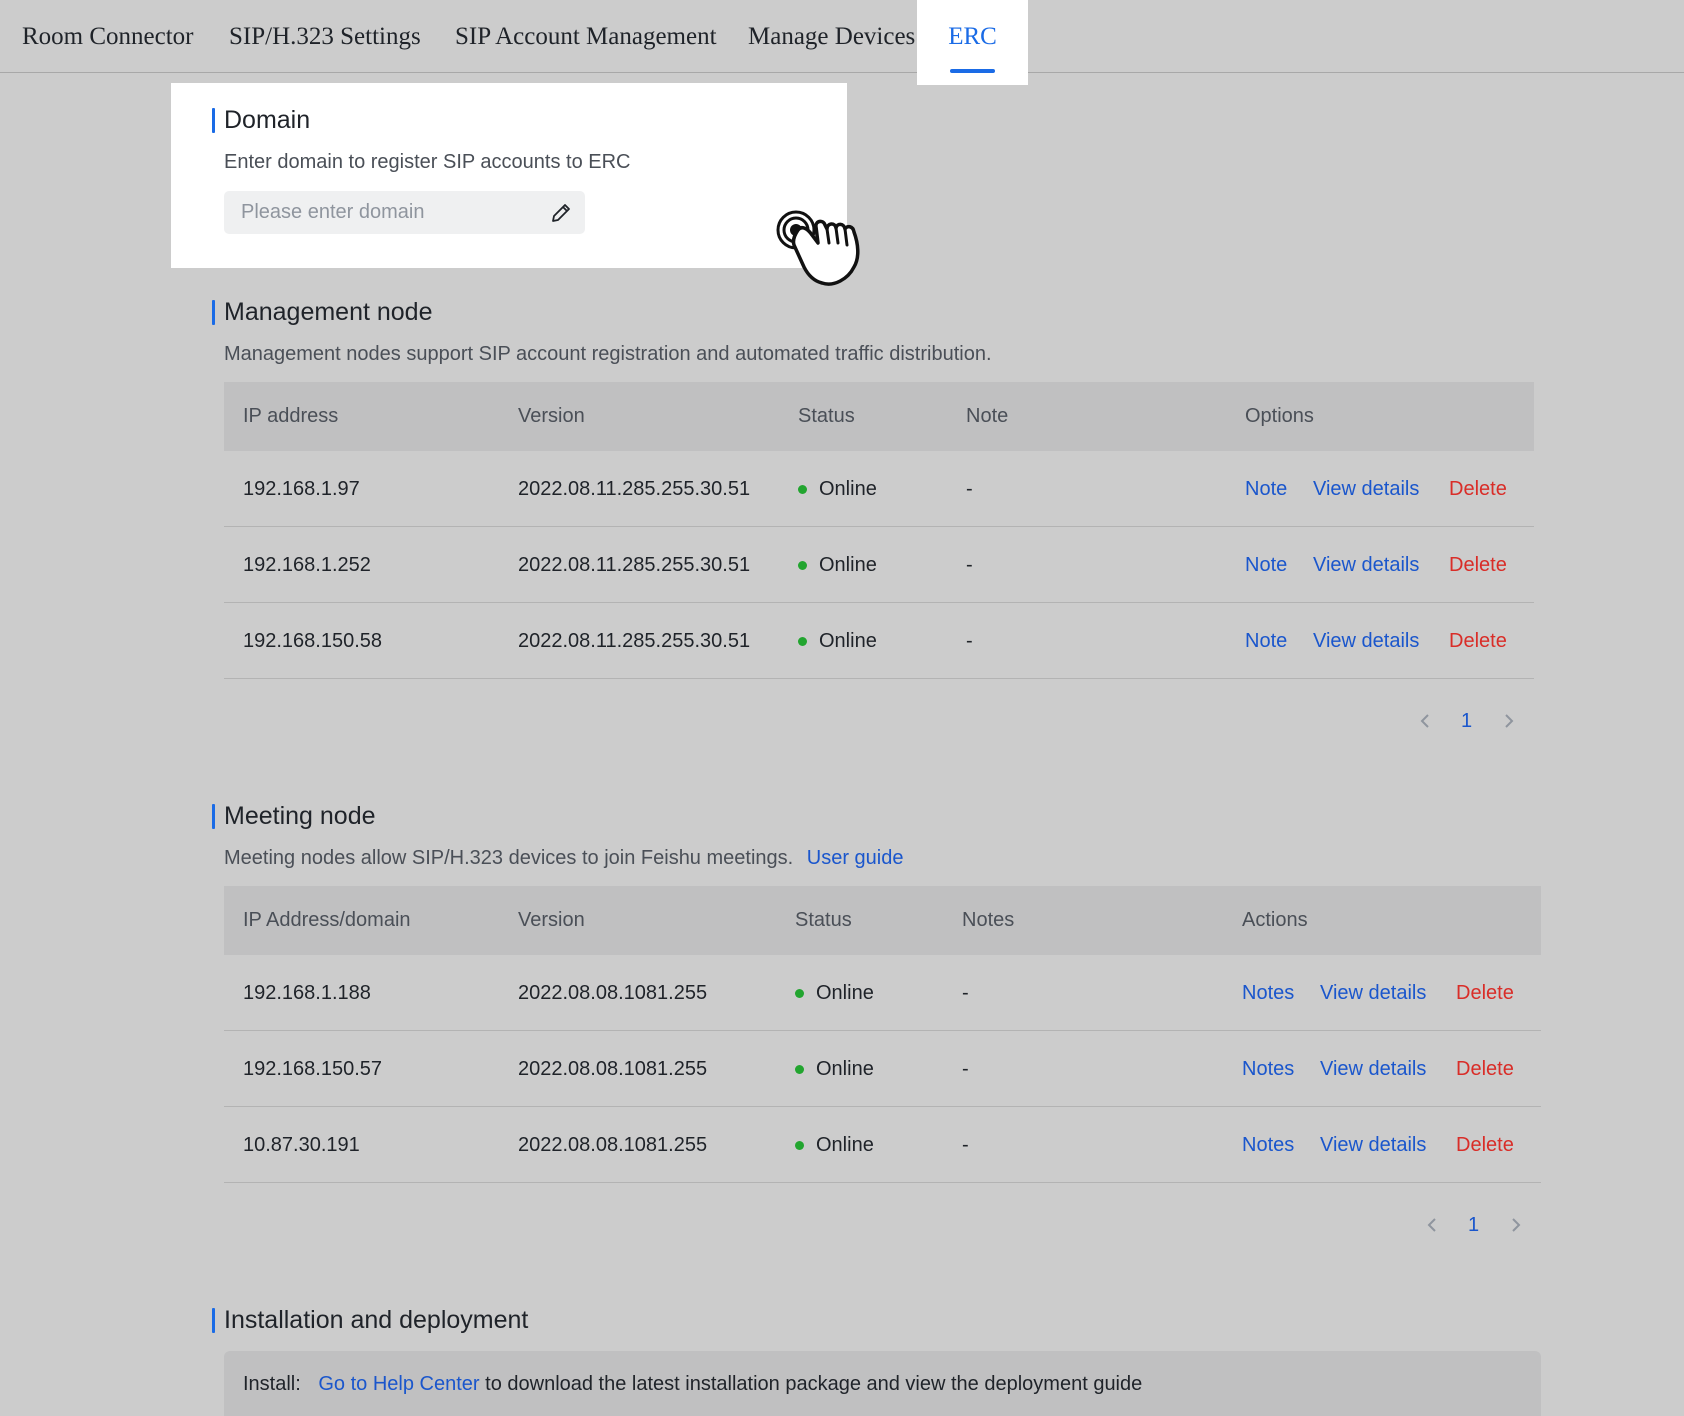  I want to click on help-center-link: Go to Help Center, so click(398, 1384).